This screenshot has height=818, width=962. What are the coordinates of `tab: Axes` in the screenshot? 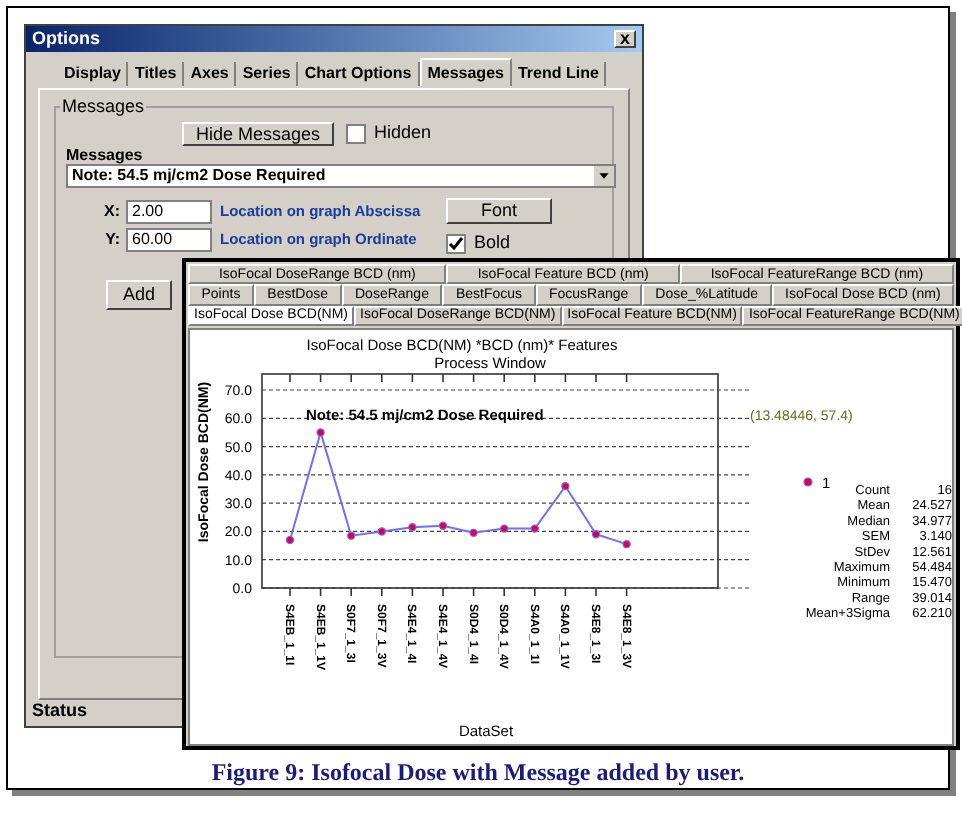 It's located at (210, 74).